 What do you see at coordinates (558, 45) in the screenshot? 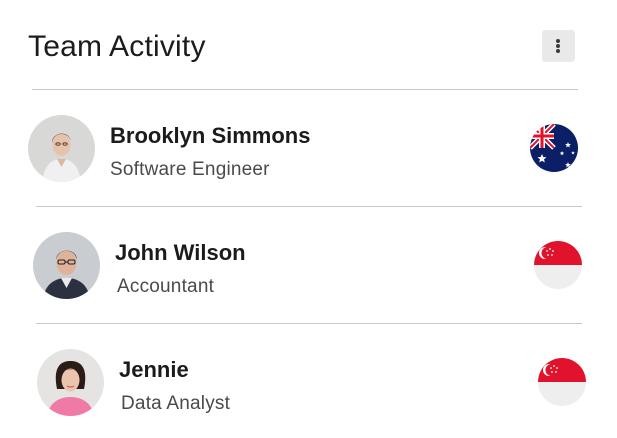
I see `more-options-button` at bounding box center [558, 45].